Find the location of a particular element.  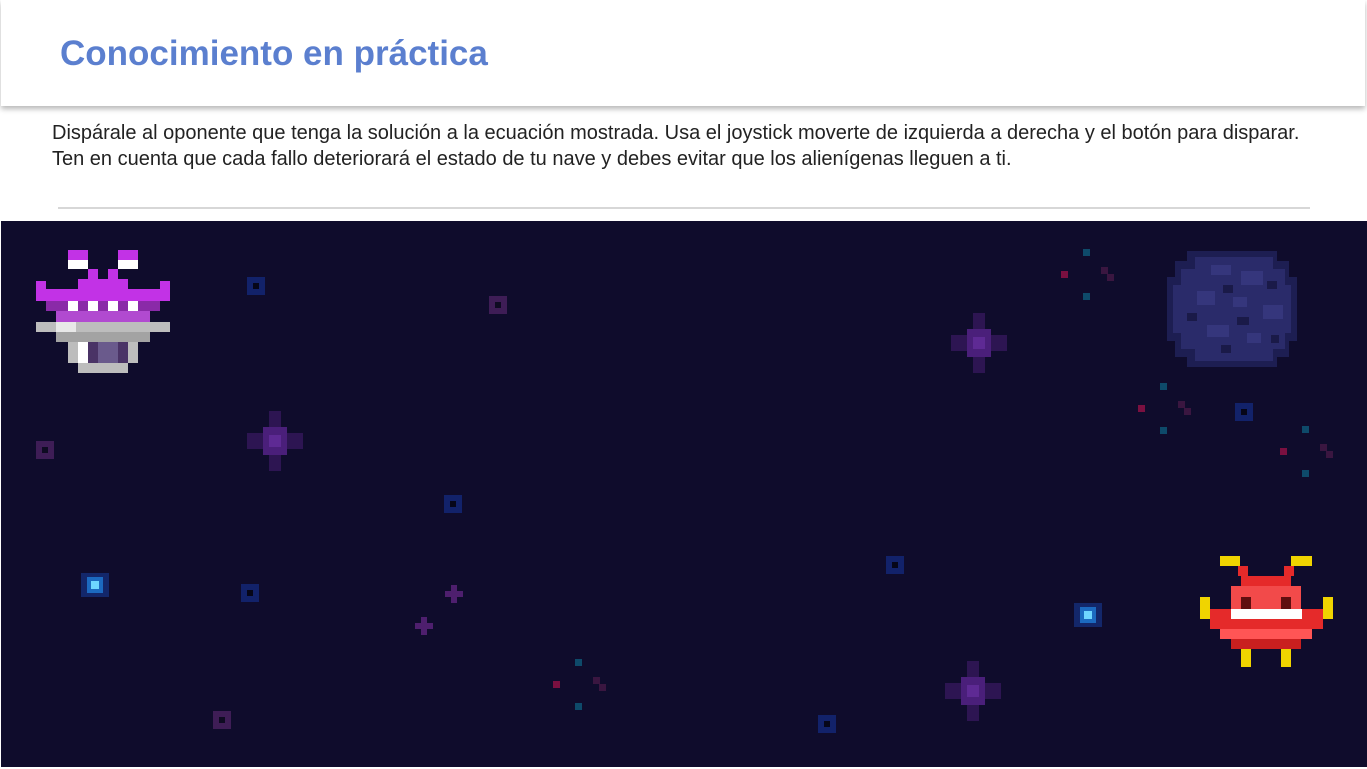

red-alien-invader-icon is located at coordinates (1266, 611).